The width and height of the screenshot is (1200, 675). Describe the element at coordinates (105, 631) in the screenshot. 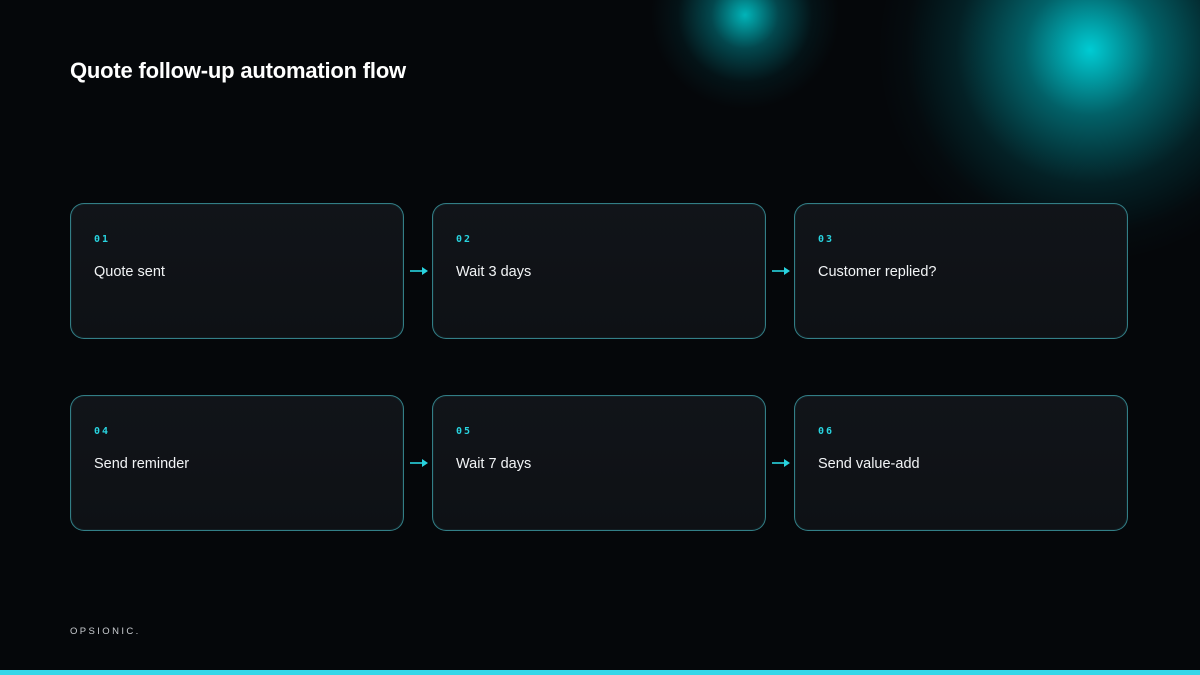

I see `brand-wordmark: OPSIONIC.` at that location.